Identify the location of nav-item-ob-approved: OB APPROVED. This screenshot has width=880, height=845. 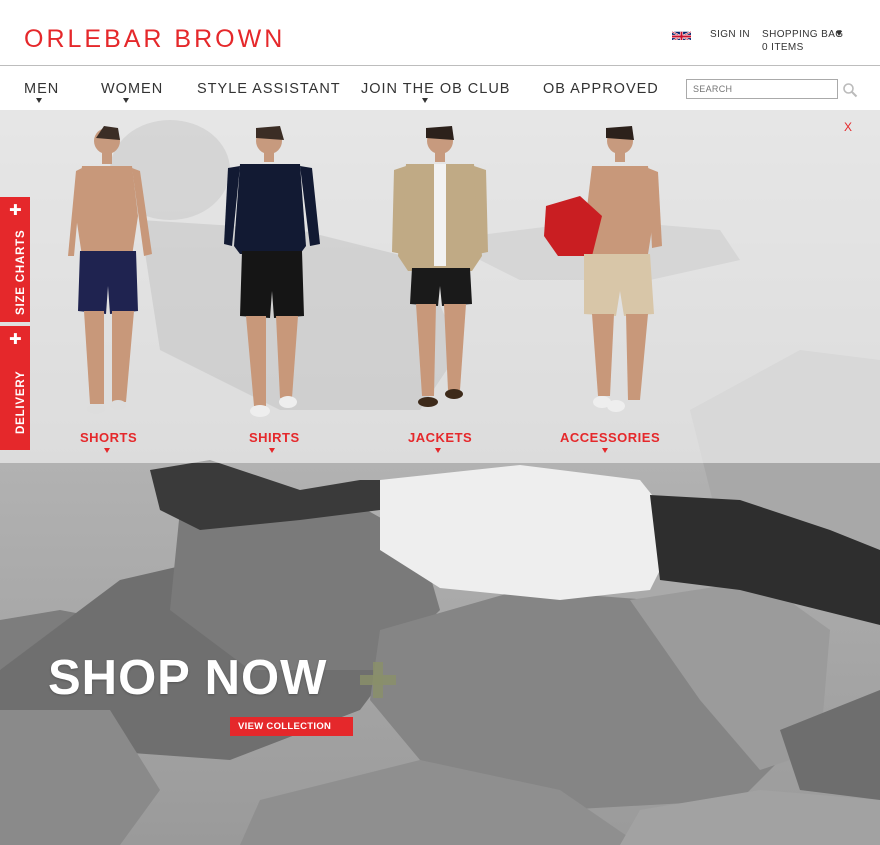
(601, 89).